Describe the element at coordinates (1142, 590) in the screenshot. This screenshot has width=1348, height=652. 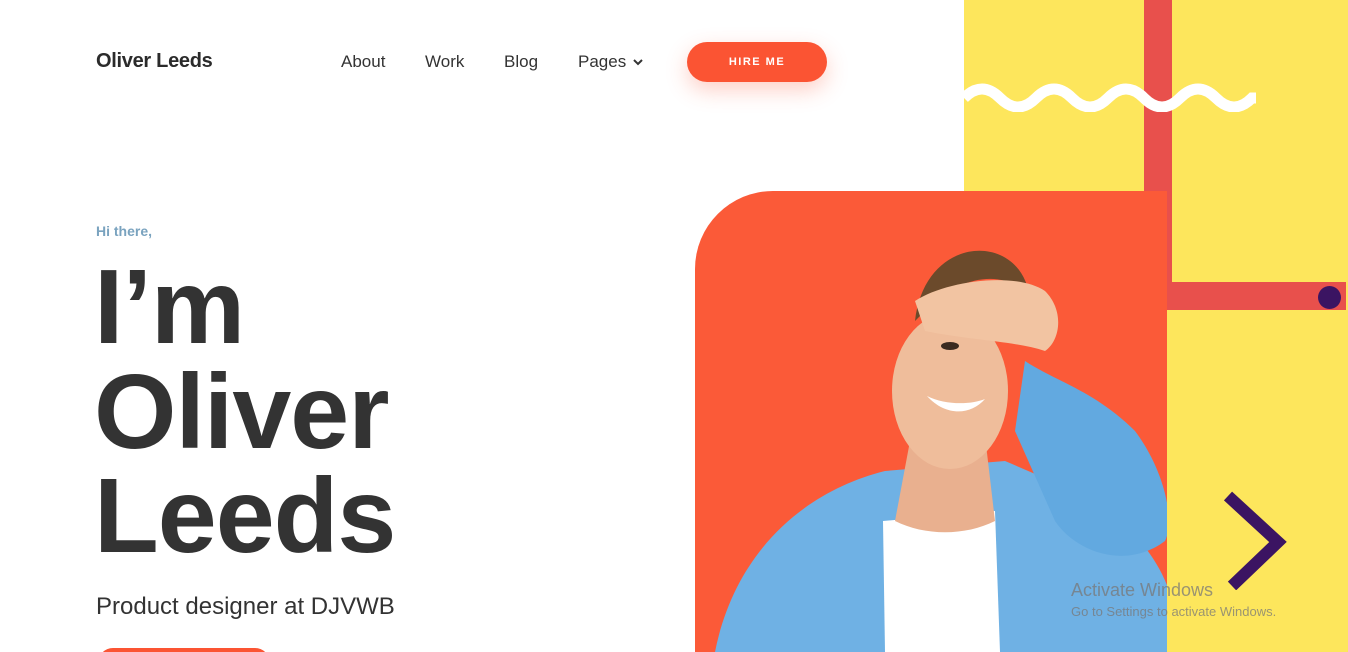
I see `activate-windows-title: Activate Windows` at that location.